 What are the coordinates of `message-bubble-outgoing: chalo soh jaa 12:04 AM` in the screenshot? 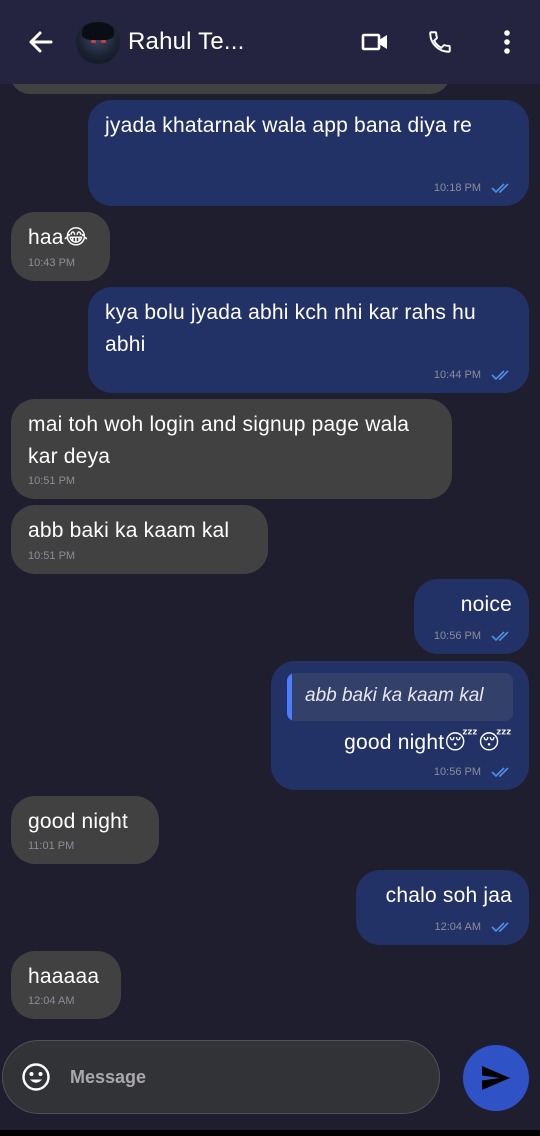 It's located at (442, 907).